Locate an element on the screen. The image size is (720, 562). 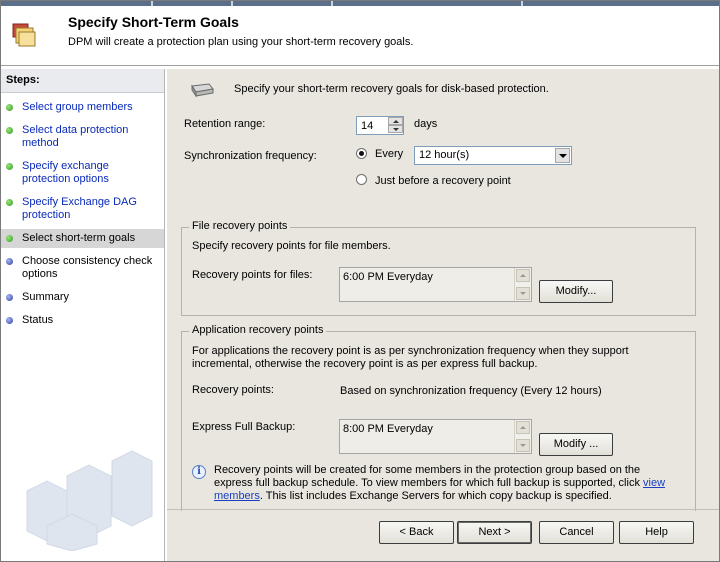
step-select-data-protection-method: Select data protection method is located at coordinates (82, 137).